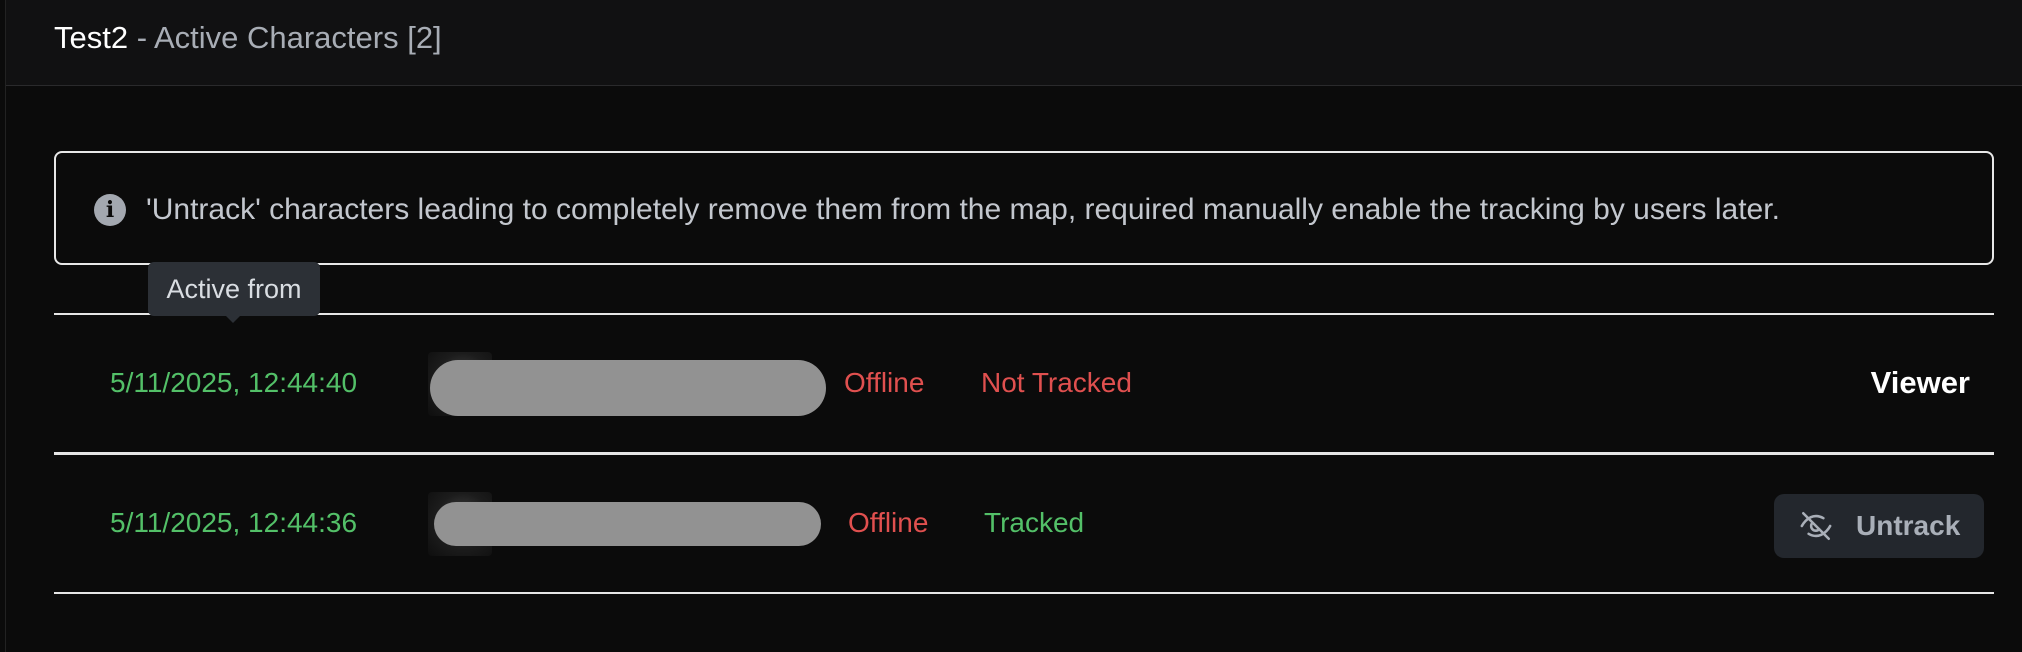 This screenshot has height=652, width=2022. What do you see at coordinates (1024, 453) in the screenshot?
I see `row-divider` at bounding box center [1024, 453].